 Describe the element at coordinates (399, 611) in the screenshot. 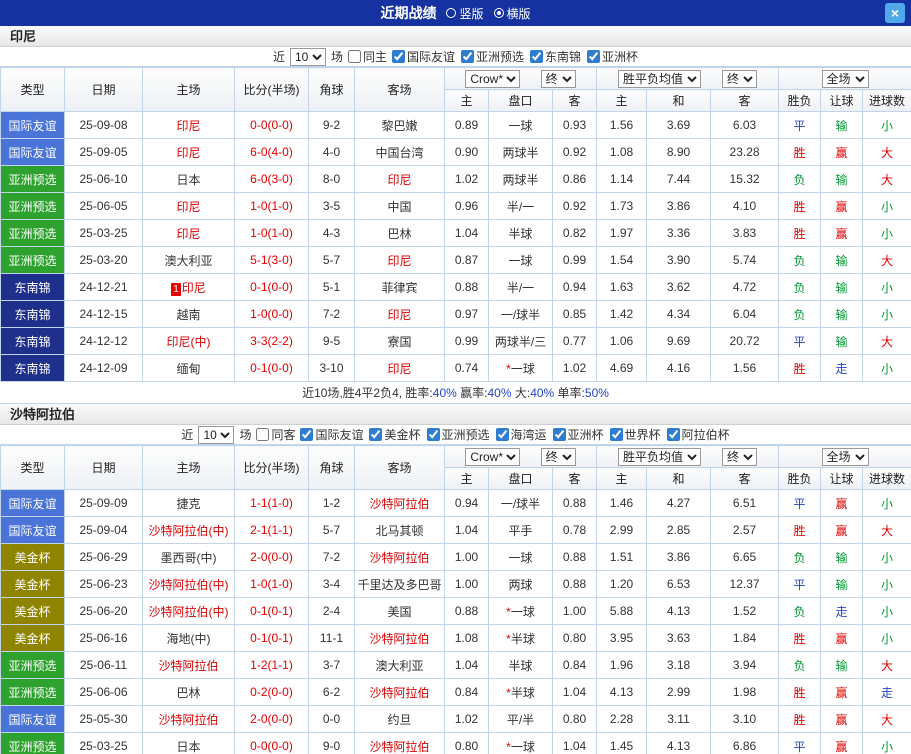

I see `away-team-cell: 美国` at that location.